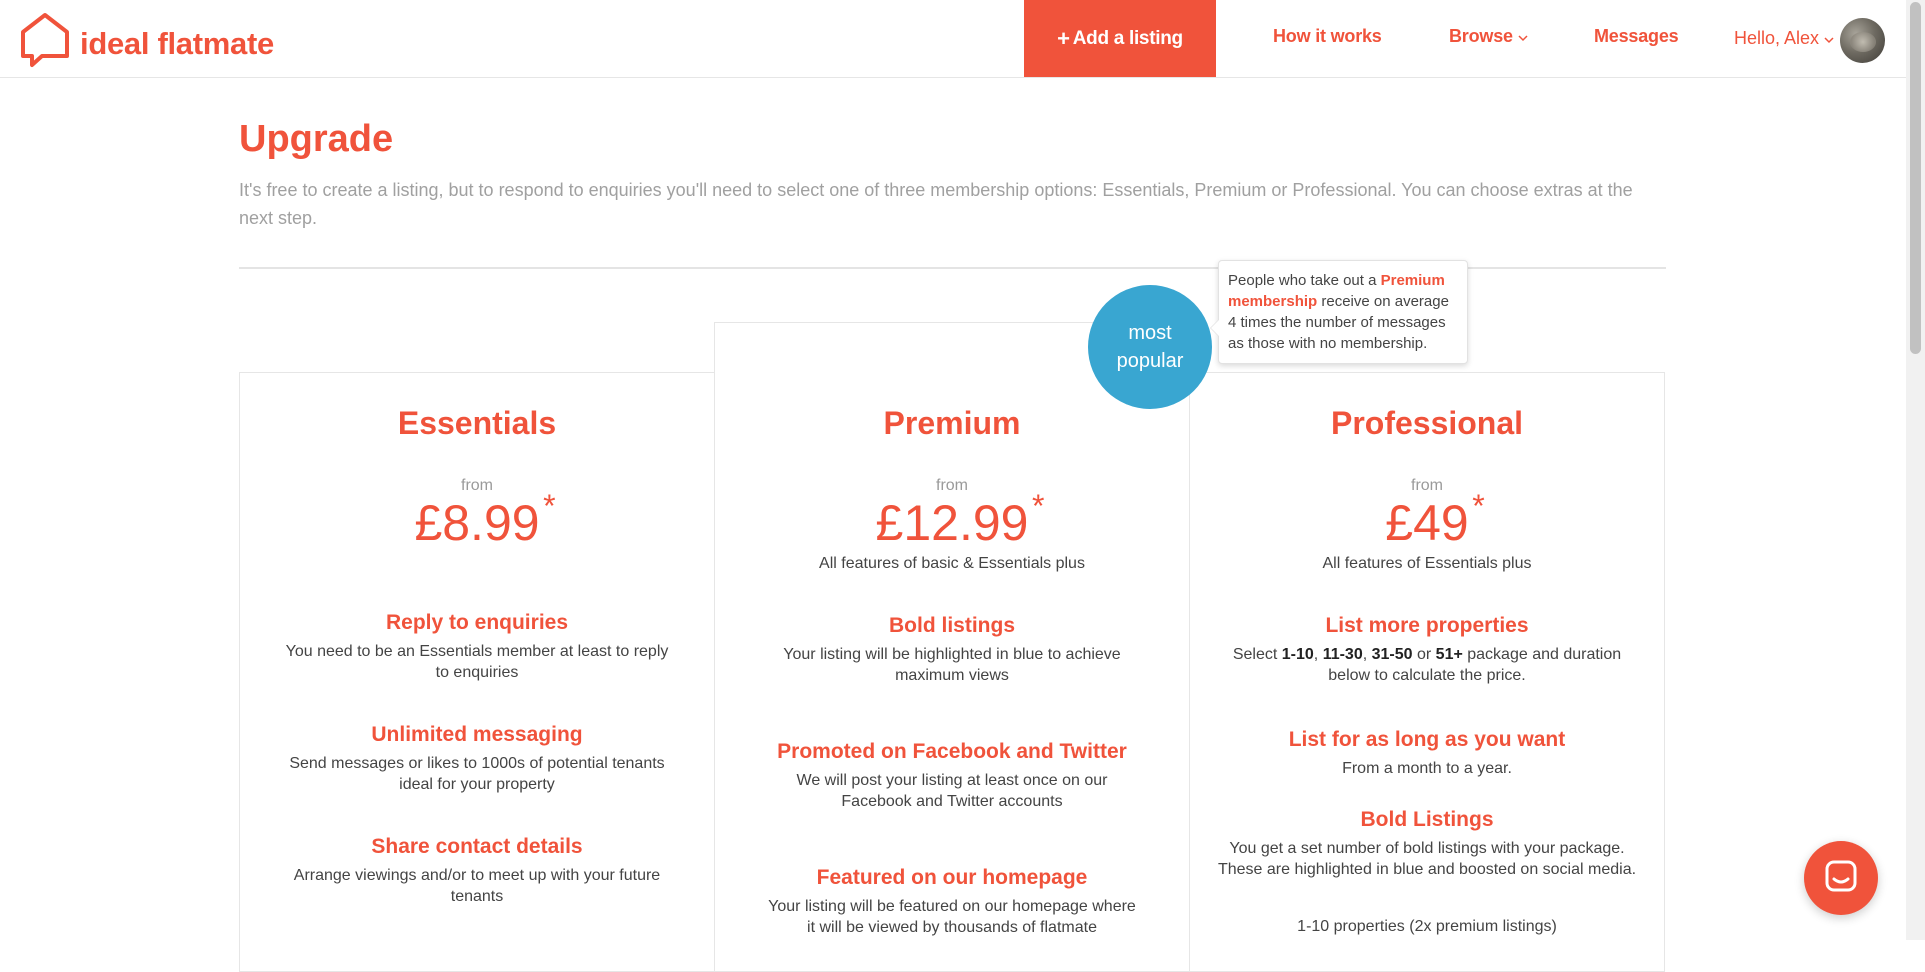 Image resolution: width=1925 pixels, height=972 pixels. I want to click on plan-name: Professional, so click(1427, 423).